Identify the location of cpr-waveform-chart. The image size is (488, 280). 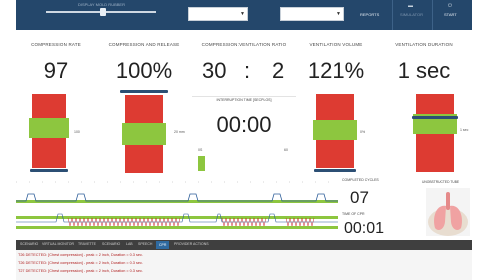
(177, 209).